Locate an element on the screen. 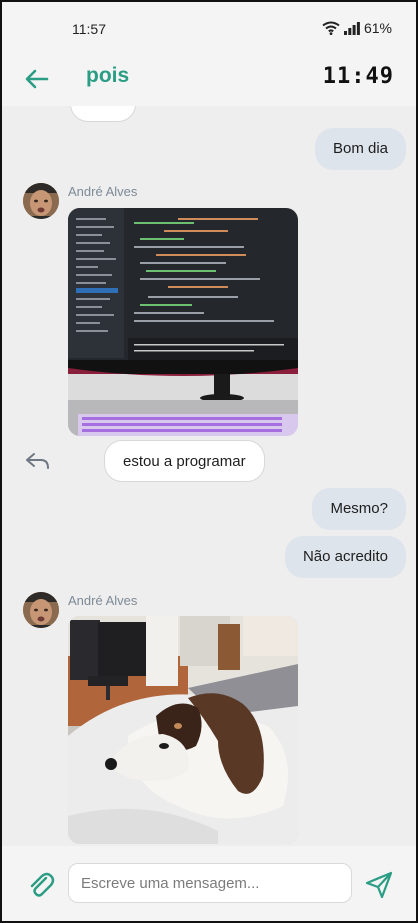  image-message-dog is located at coordinates (183, 730).